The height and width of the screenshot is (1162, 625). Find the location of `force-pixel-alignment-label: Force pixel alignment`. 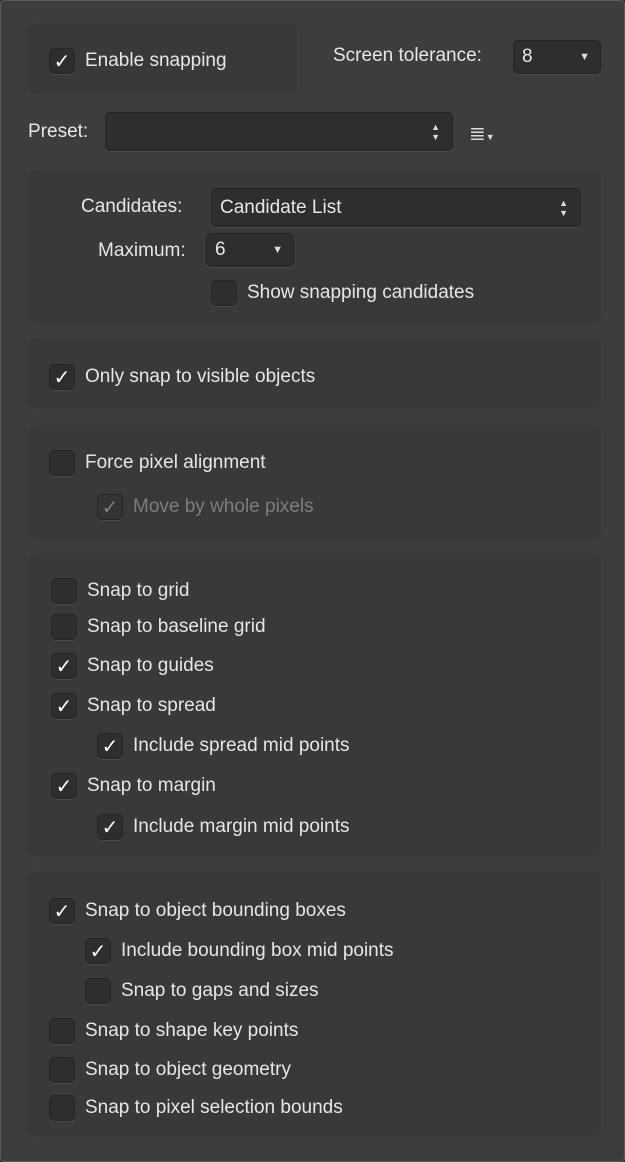

force-pixel-alignment-label: Force pixel alignment is located at coordinates (175, 462).